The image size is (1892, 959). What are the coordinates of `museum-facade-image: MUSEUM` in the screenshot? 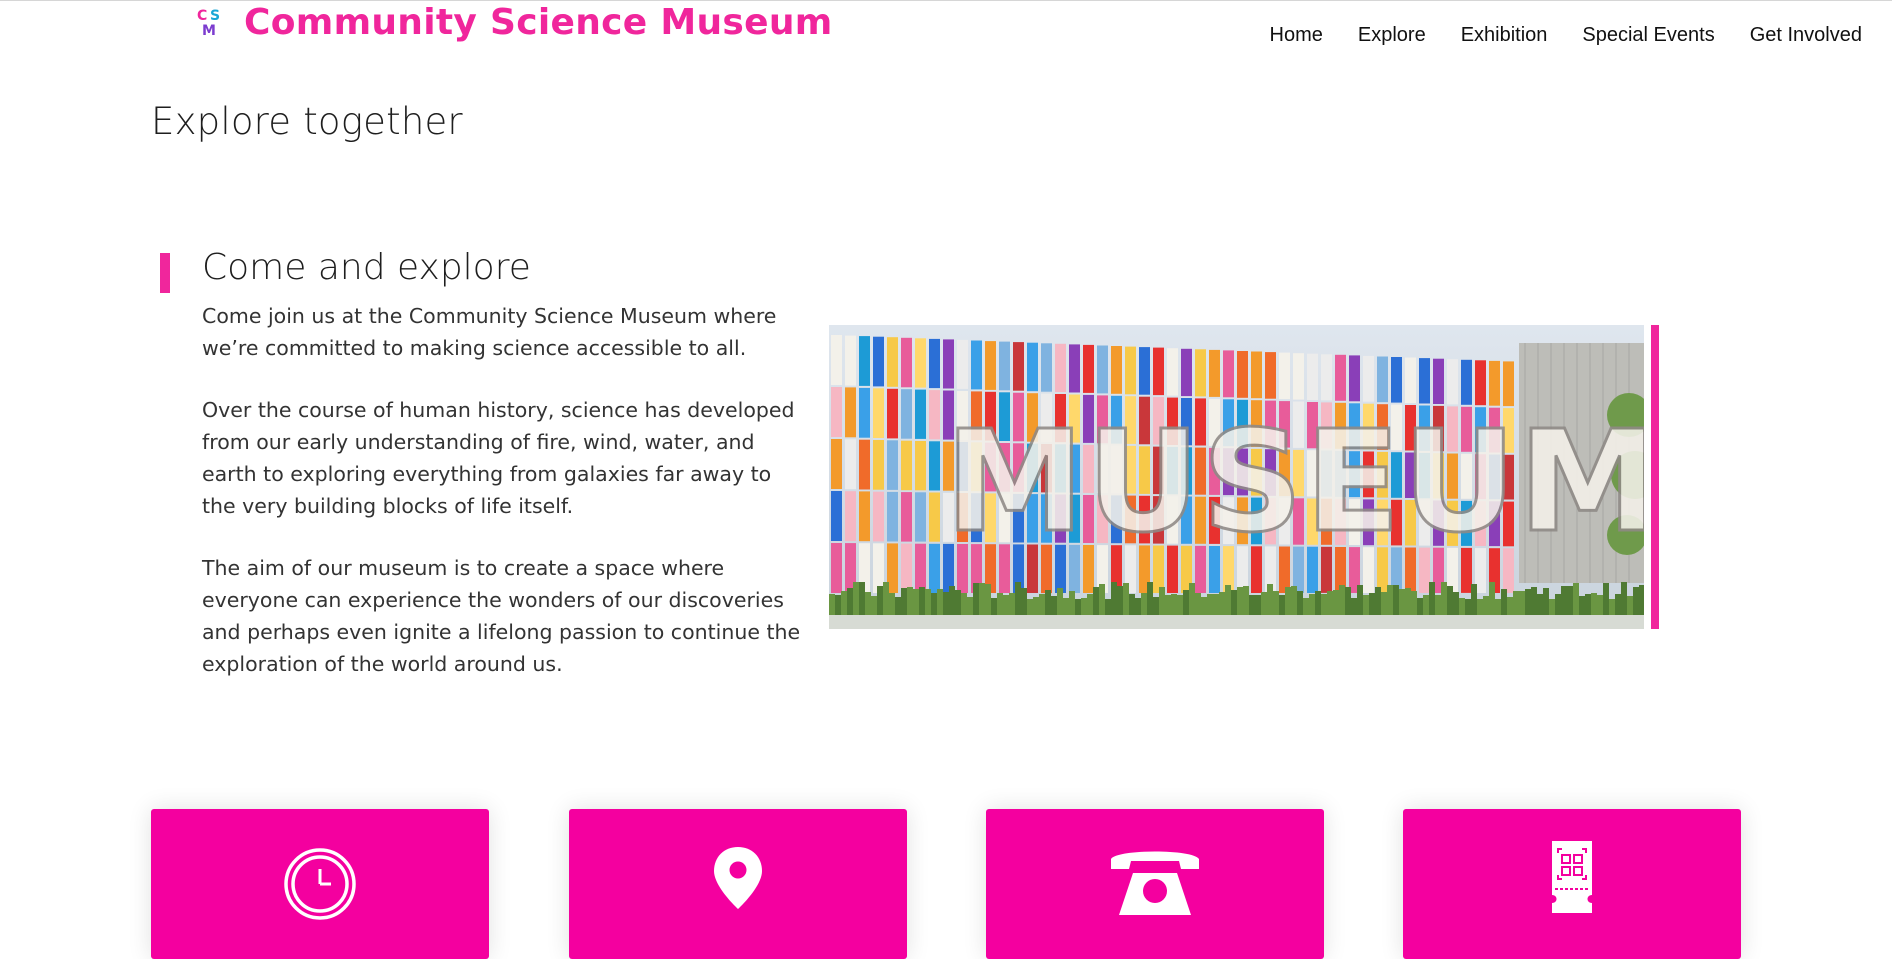 It's located at (1236, 477).